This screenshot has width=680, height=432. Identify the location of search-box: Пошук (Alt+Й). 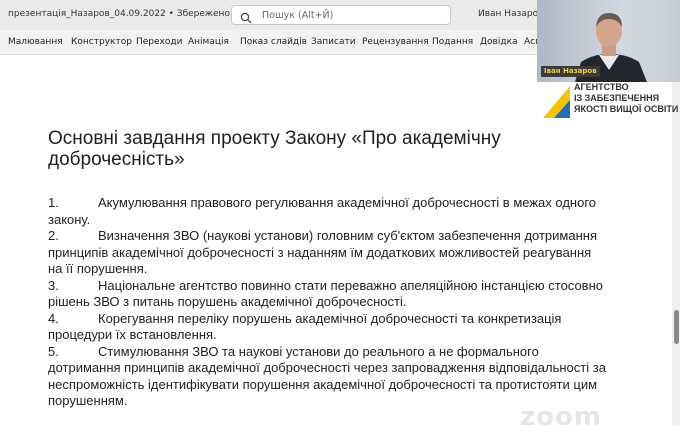
(341, 15).